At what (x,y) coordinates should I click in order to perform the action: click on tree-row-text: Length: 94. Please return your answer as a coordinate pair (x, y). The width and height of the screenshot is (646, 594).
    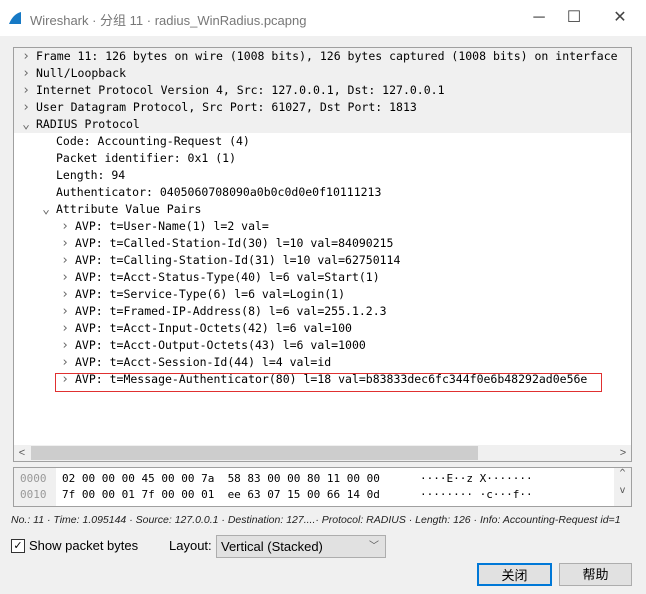
    Looking at the image, I should click on (91, 175).